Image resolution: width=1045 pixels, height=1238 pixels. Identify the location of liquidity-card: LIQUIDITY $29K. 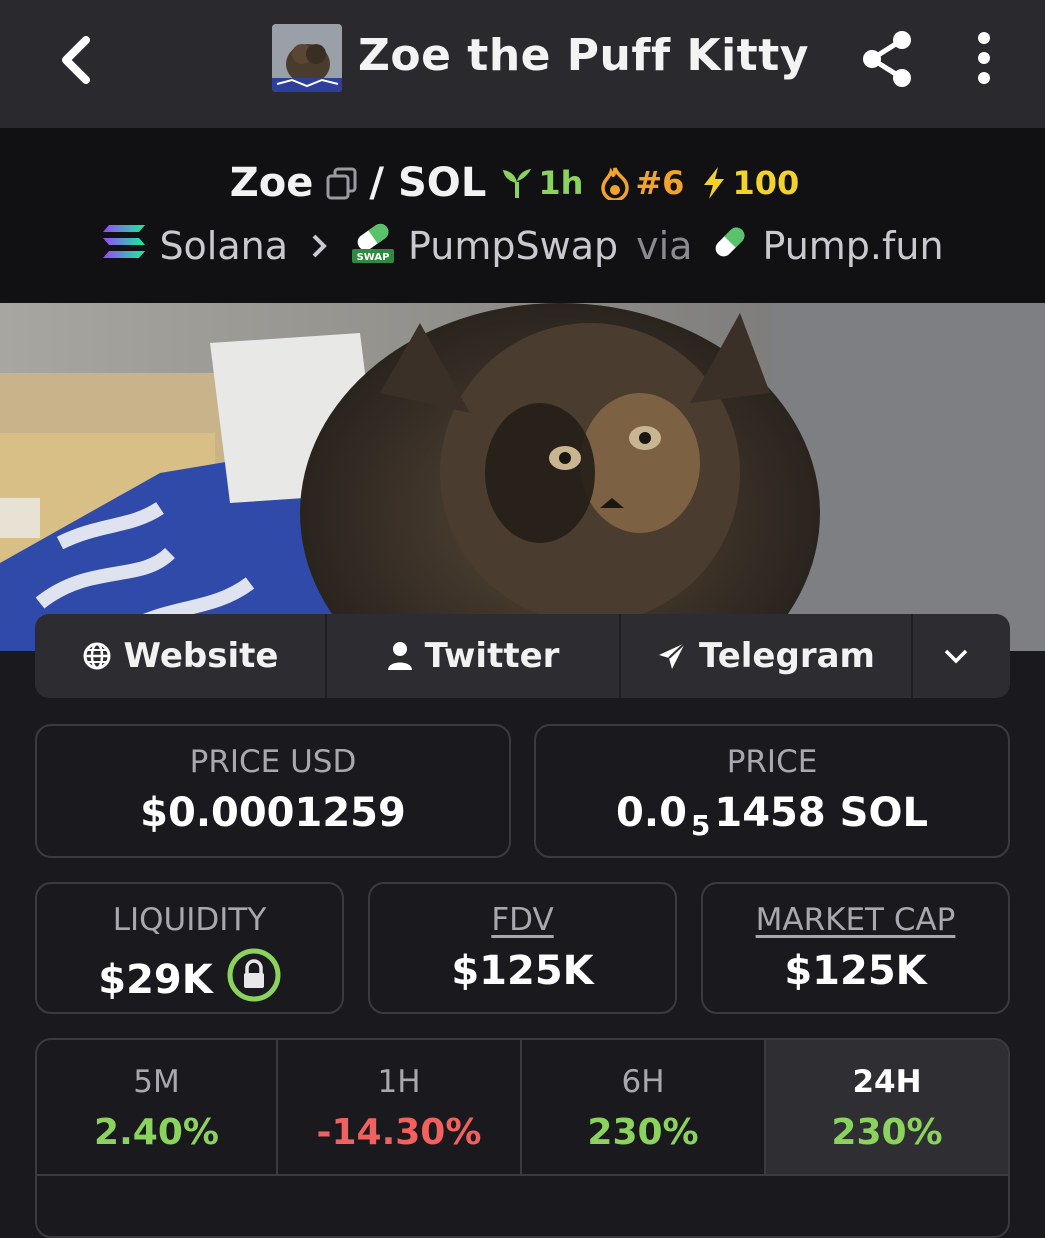
(189, 948).